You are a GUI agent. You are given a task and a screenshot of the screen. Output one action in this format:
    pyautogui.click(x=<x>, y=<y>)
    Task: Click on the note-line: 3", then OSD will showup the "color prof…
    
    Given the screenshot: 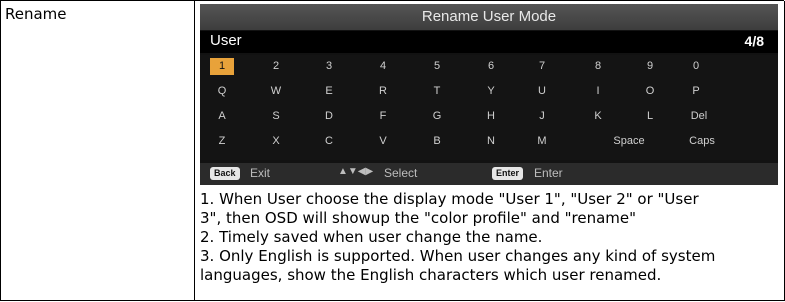 What is the action you would take?
    pyautogui.click(x=418, y=218)
    